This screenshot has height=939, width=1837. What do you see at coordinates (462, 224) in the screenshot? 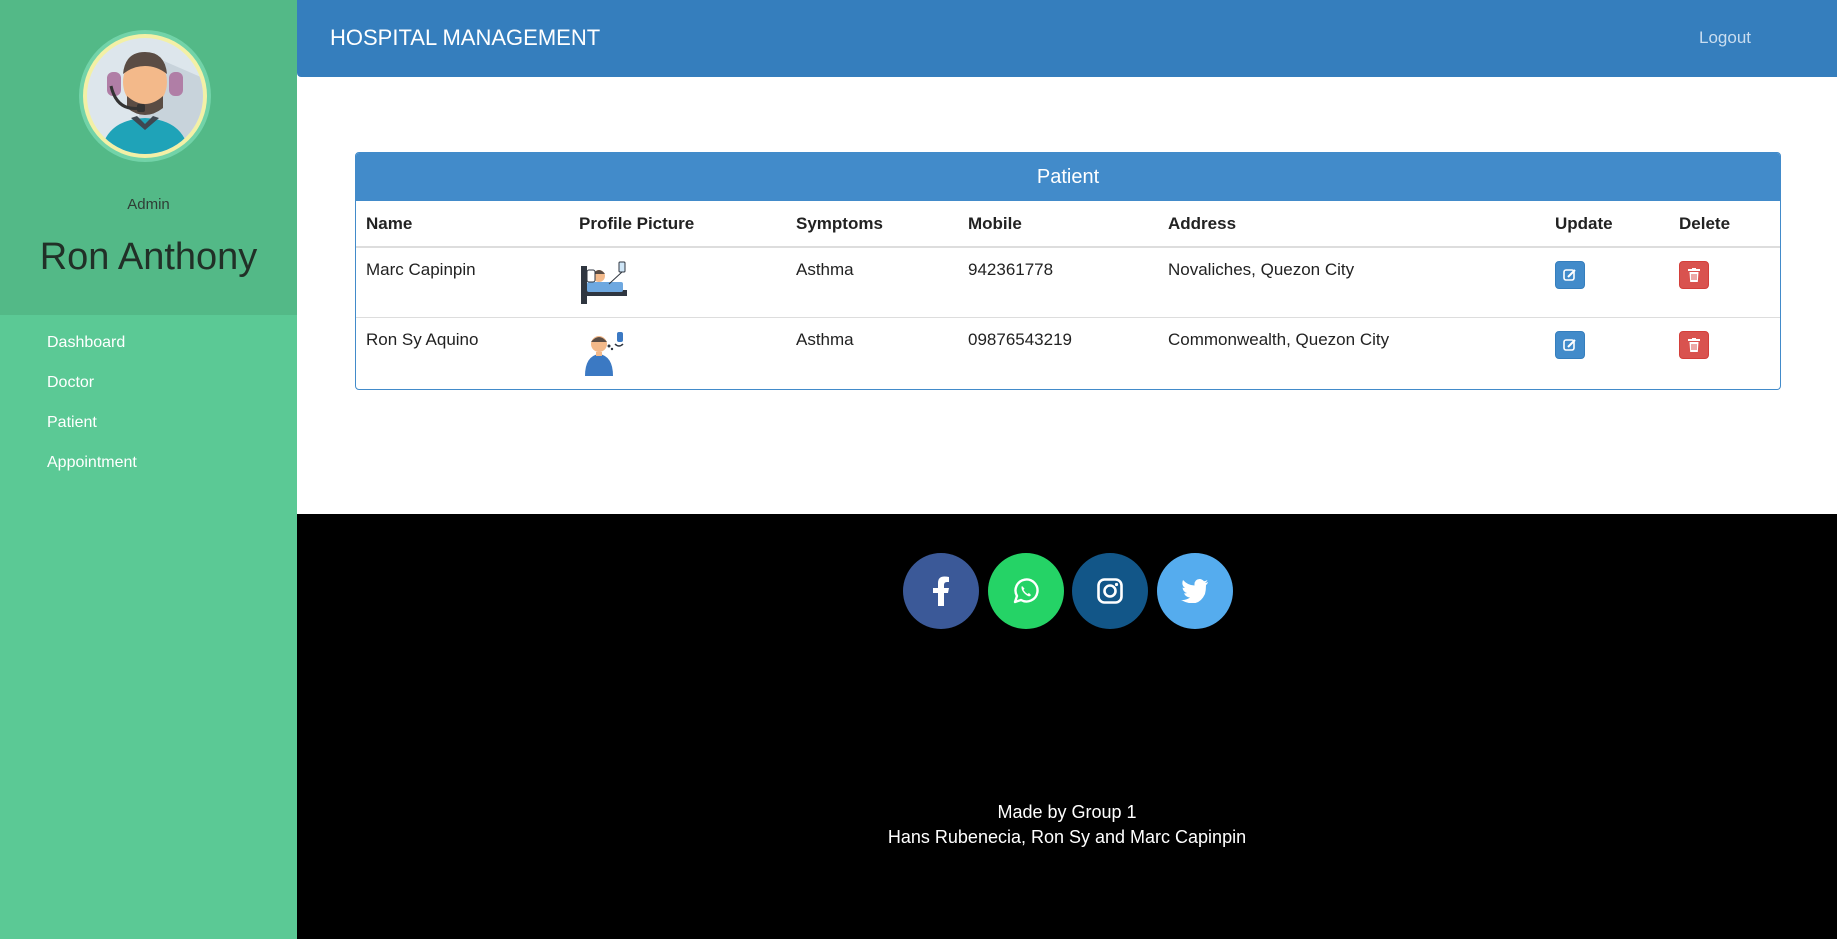
I see `column-header-name: Name` at bounding box center [462, 224].